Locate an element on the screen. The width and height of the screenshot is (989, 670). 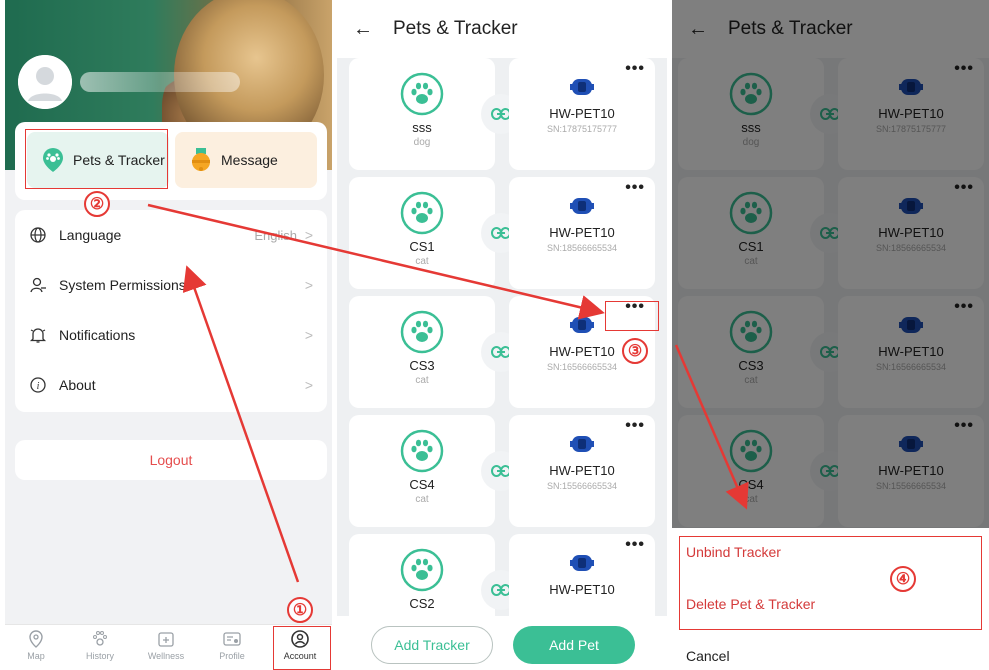
menu-item-system-permissions: System Permissions > is located at coordinates (171, 285).